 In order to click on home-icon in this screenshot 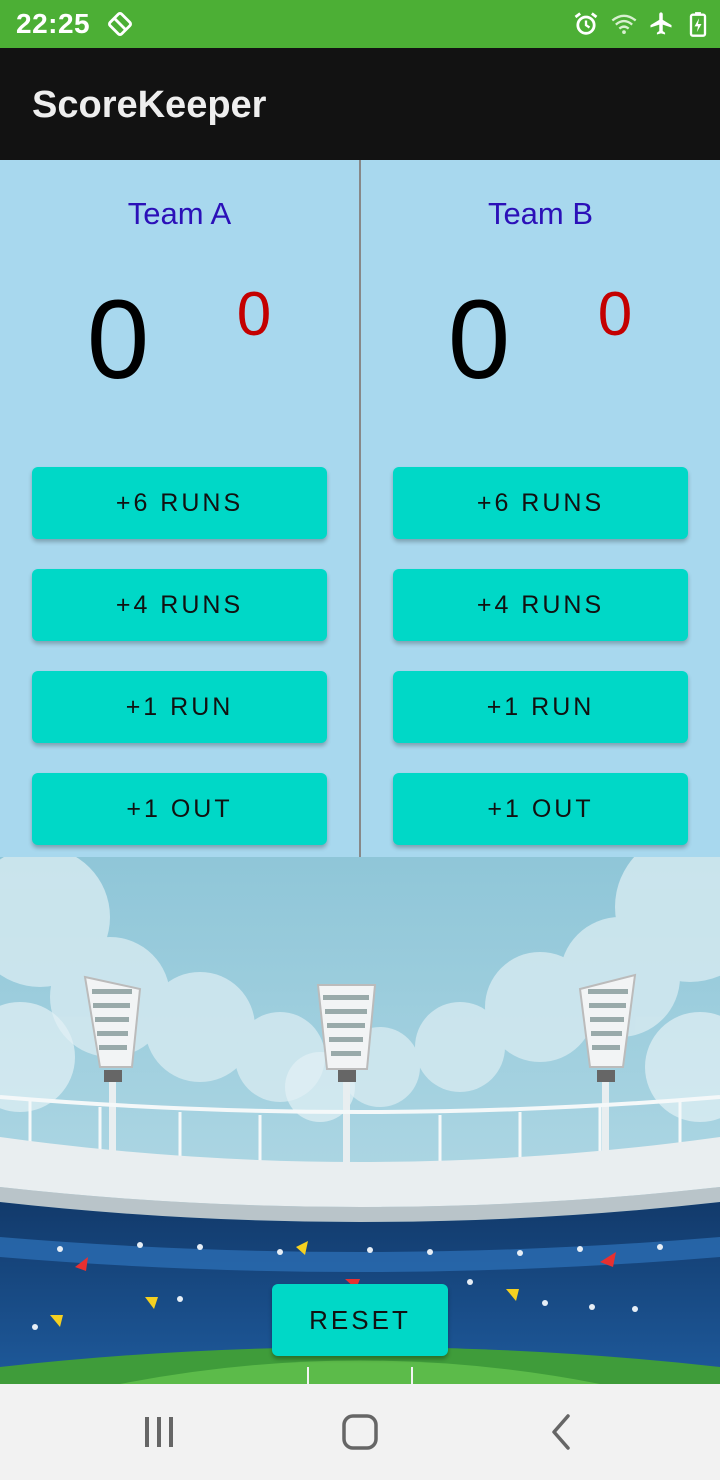, I will do `click(360, 1432)`.